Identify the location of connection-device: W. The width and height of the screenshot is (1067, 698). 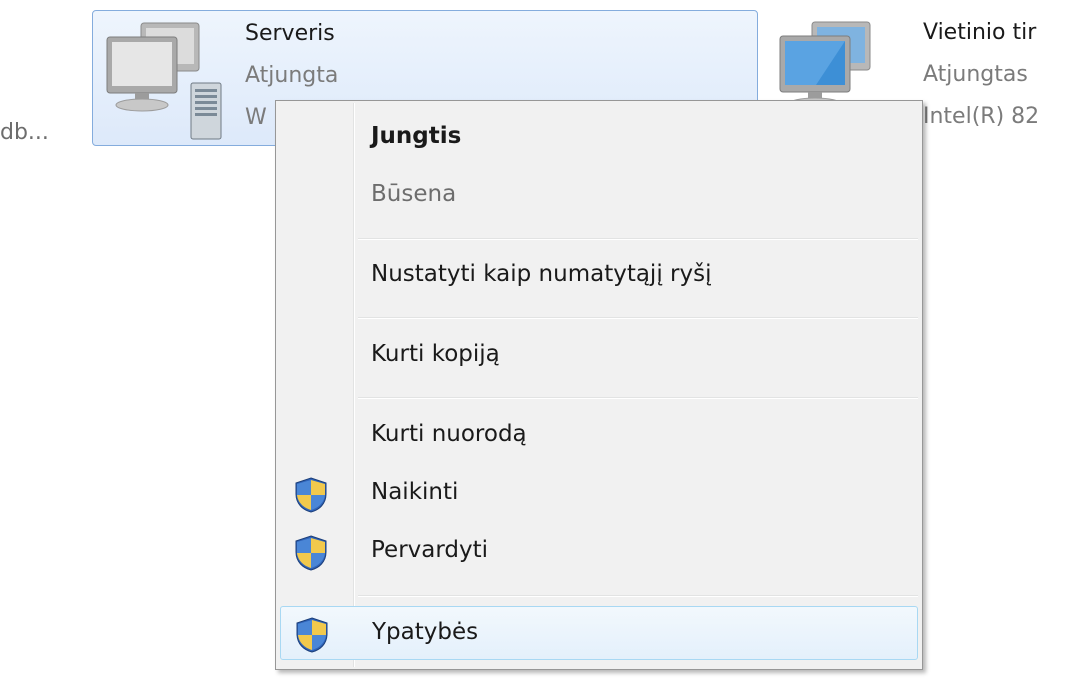
(256, 117).